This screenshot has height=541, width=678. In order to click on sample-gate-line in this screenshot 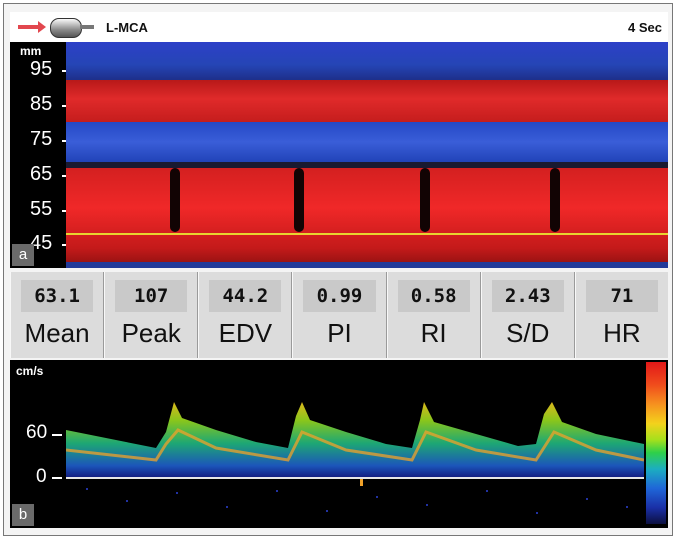, I will do `click(367, 234)`.